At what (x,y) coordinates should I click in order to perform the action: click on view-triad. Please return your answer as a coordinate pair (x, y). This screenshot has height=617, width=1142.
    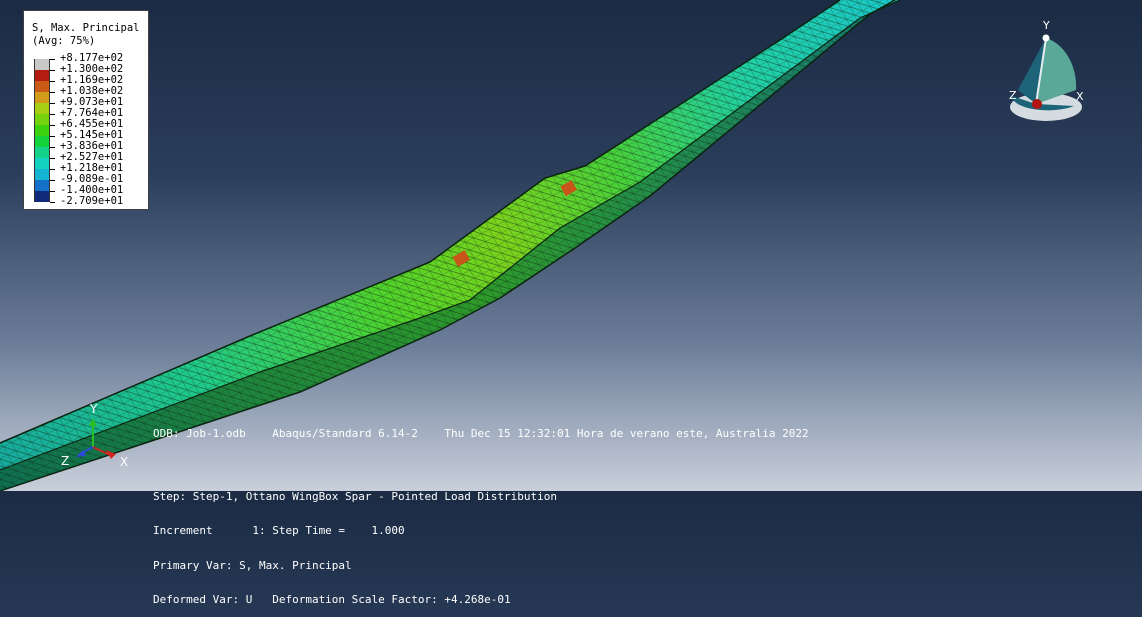
    Looking at the image, I should click on (1046, 78).